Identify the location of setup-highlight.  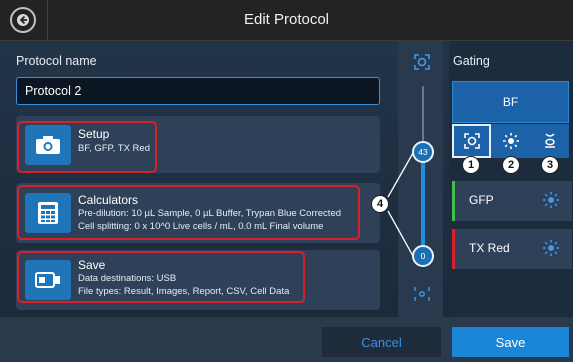
(87, 147).